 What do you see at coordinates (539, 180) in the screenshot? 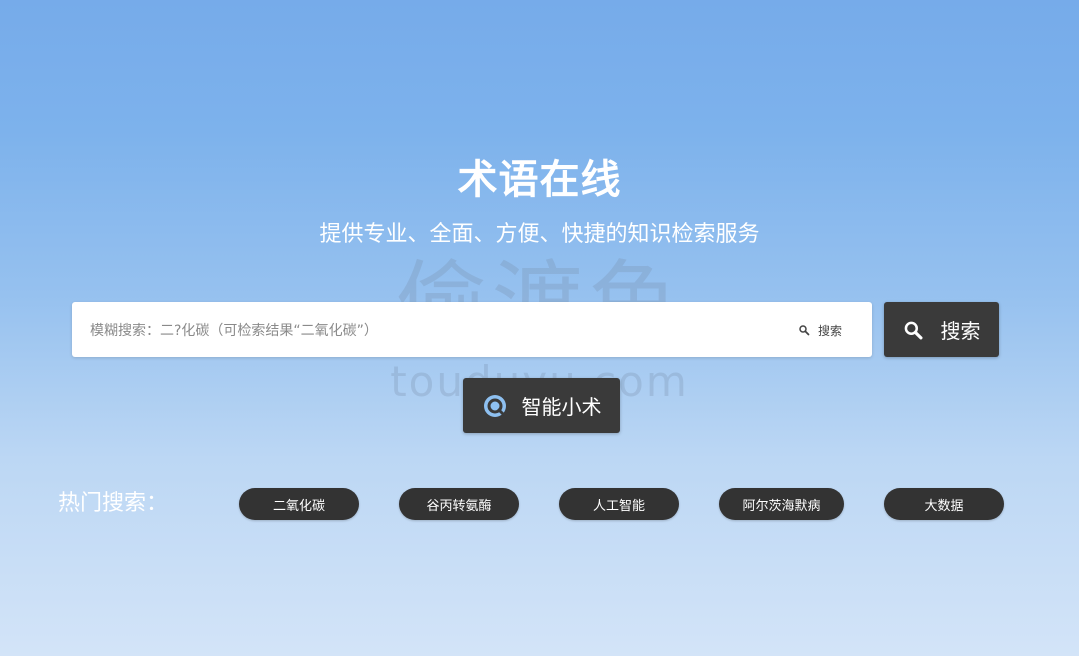
I see `page-title: 术语在线` at bounding box center [539, 180].